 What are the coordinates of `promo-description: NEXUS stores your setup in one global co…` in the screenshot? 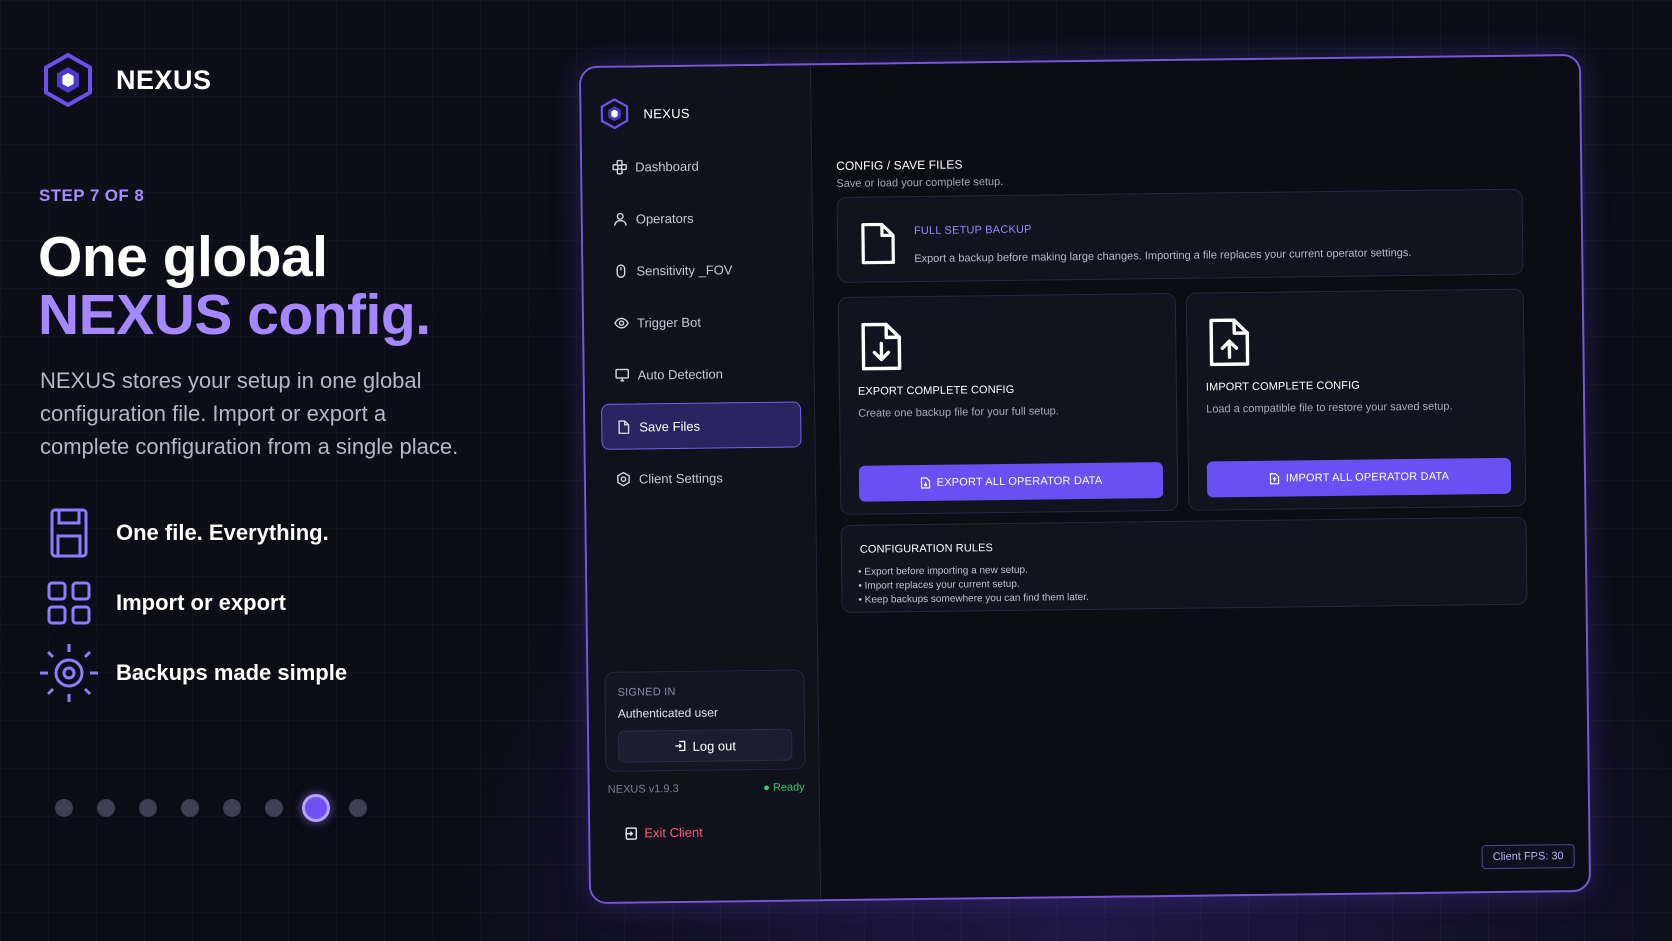 It's located at (249, 413).